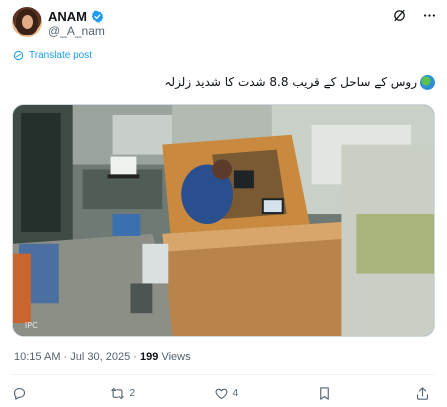  I want to click on globe-emoji-icon, so click(427, 82).